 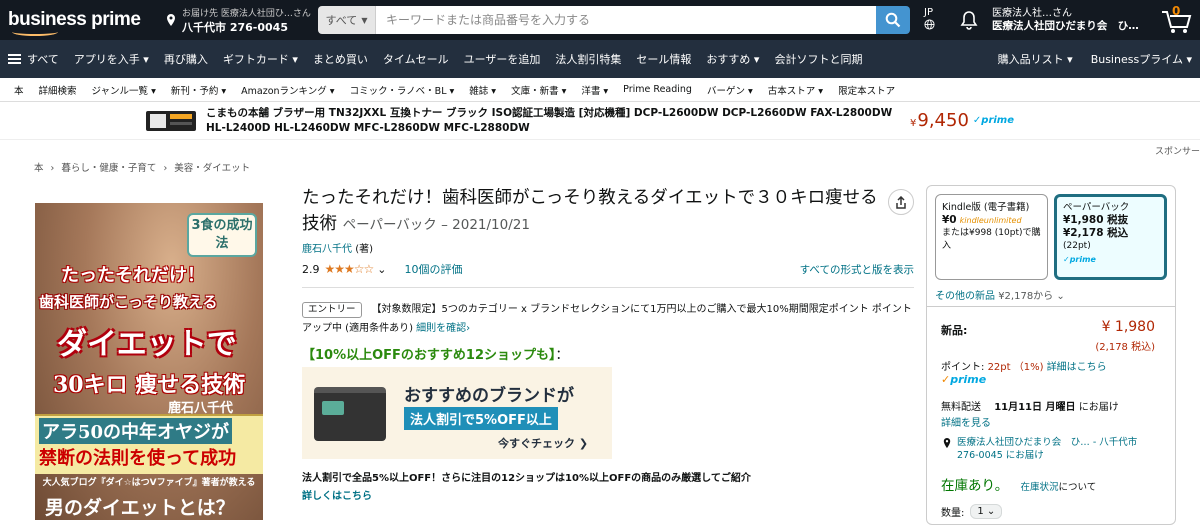 I want to click on cover-text-line6: 禁断の法則を使って成功, so click(x=138, y=458).